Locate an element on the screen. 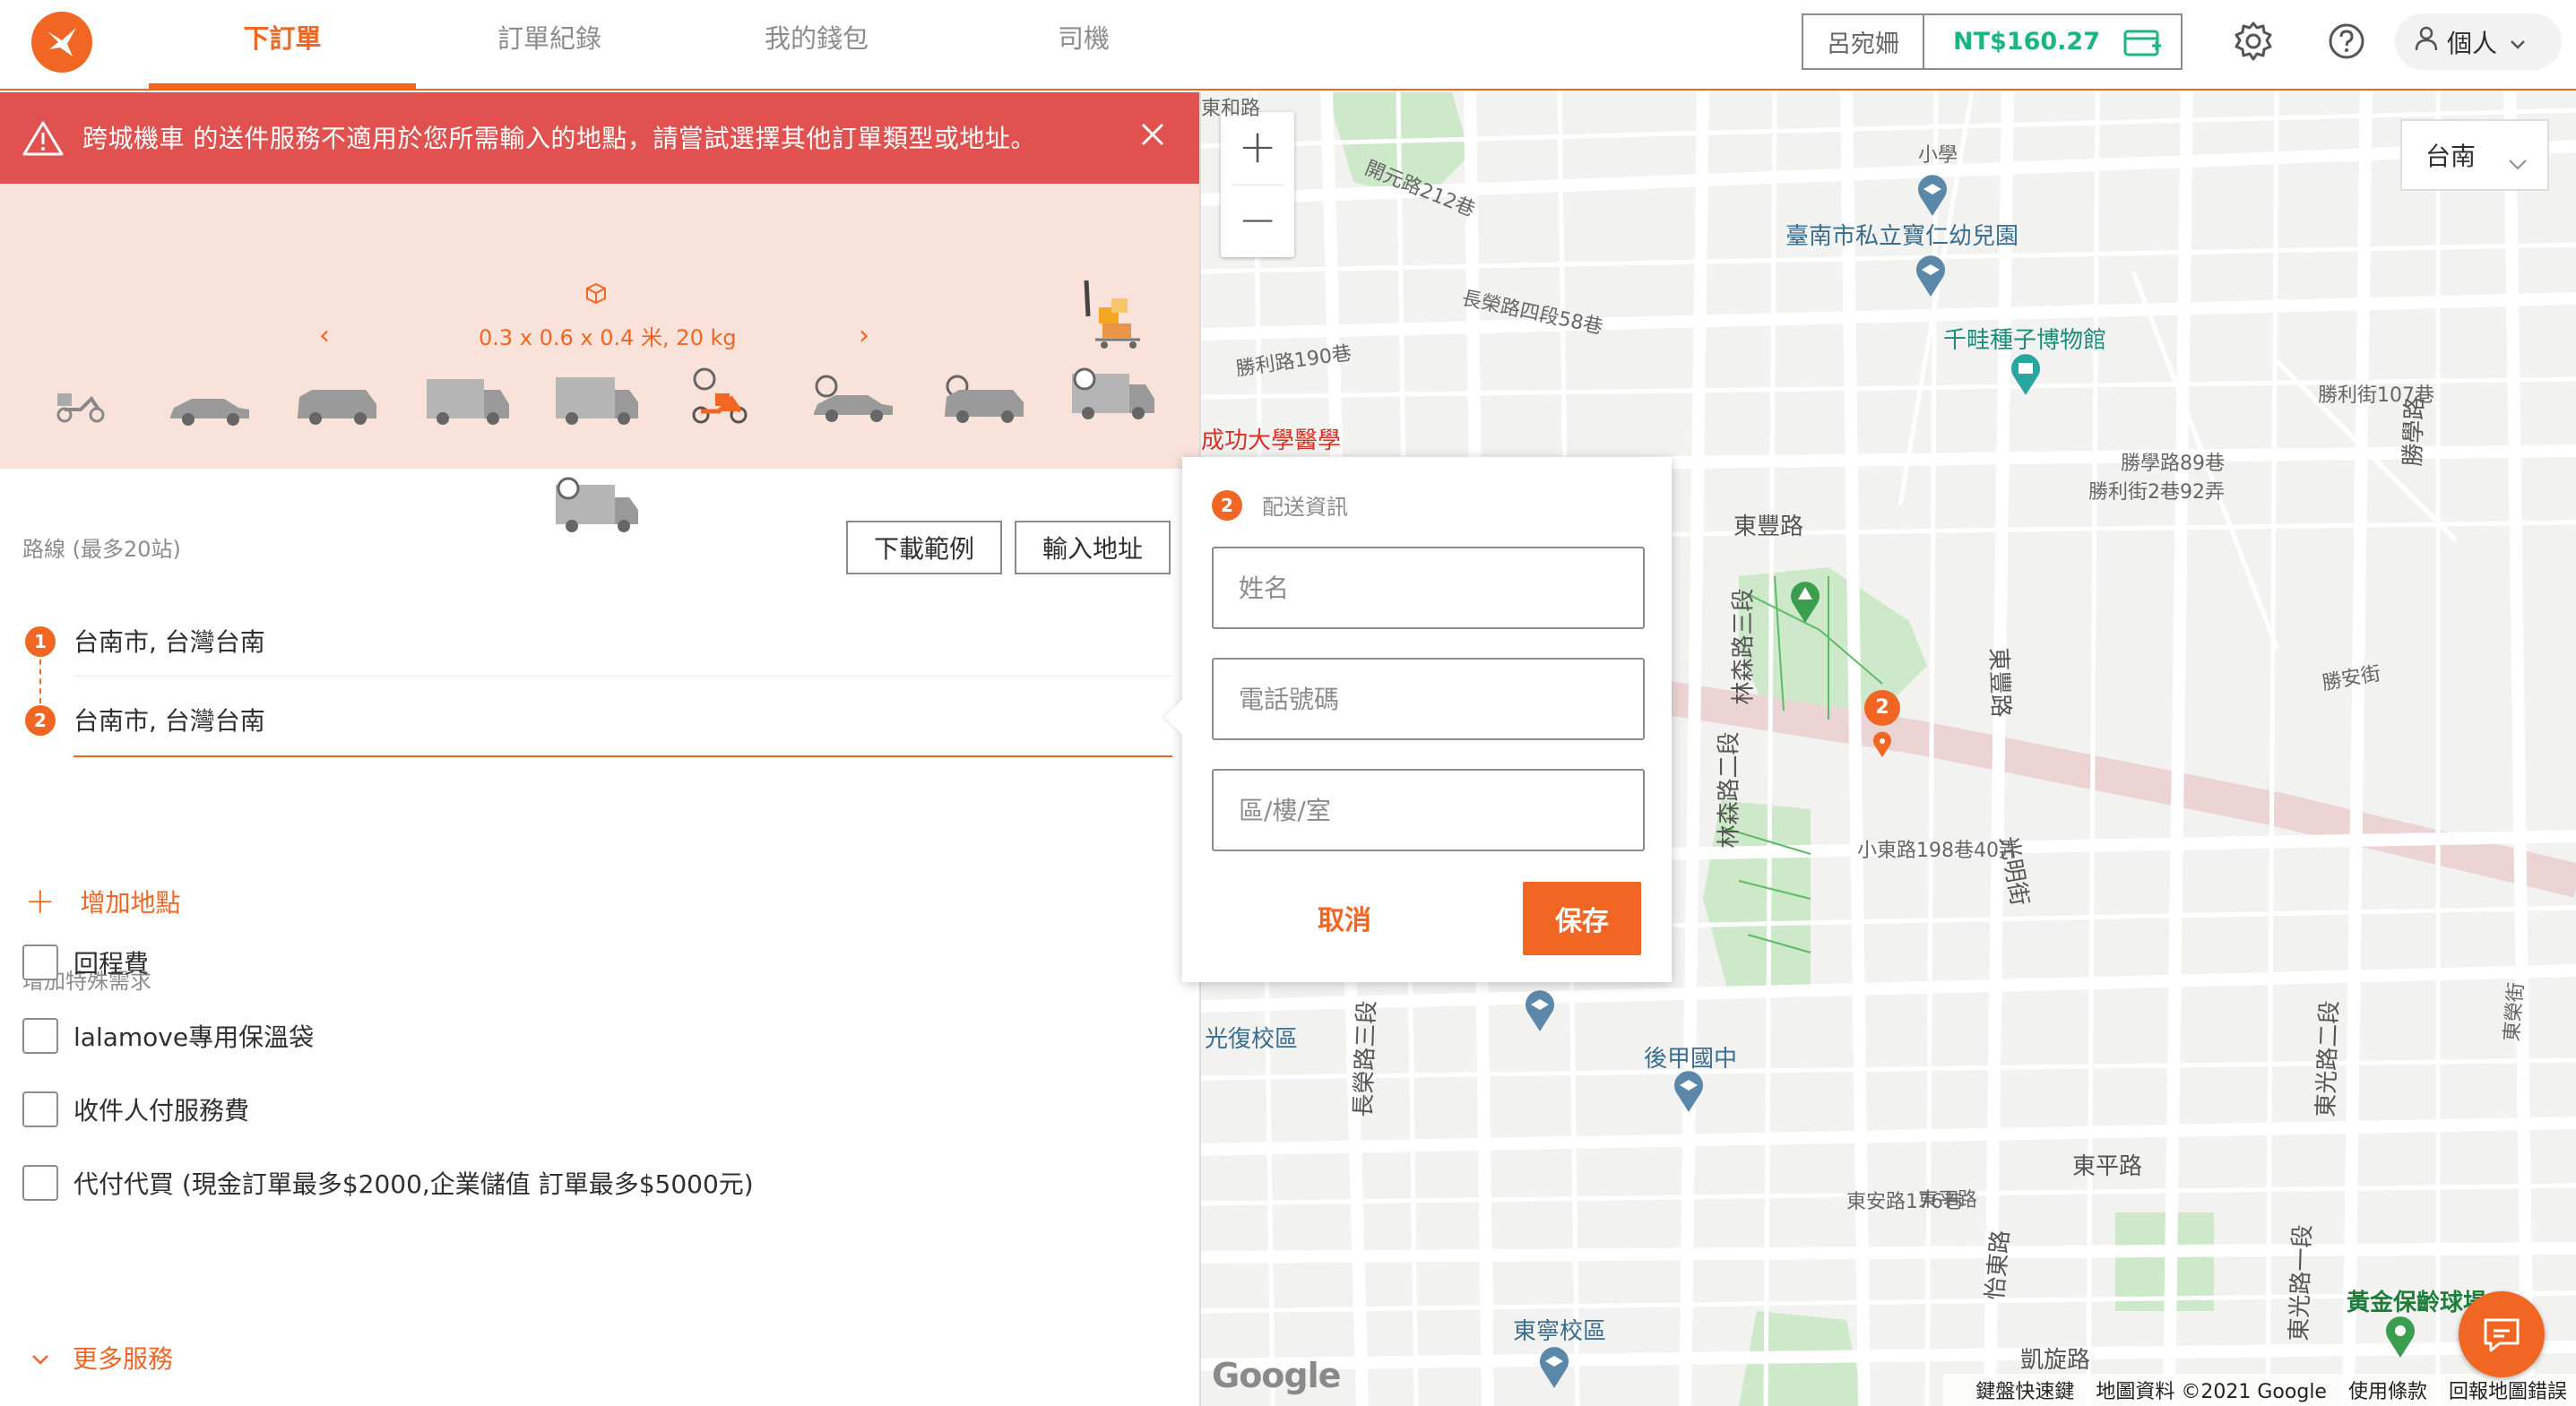 This screenshot has height=1406, width=2576. download-template-button: 下載範例 is located at coordinates (924, 548).